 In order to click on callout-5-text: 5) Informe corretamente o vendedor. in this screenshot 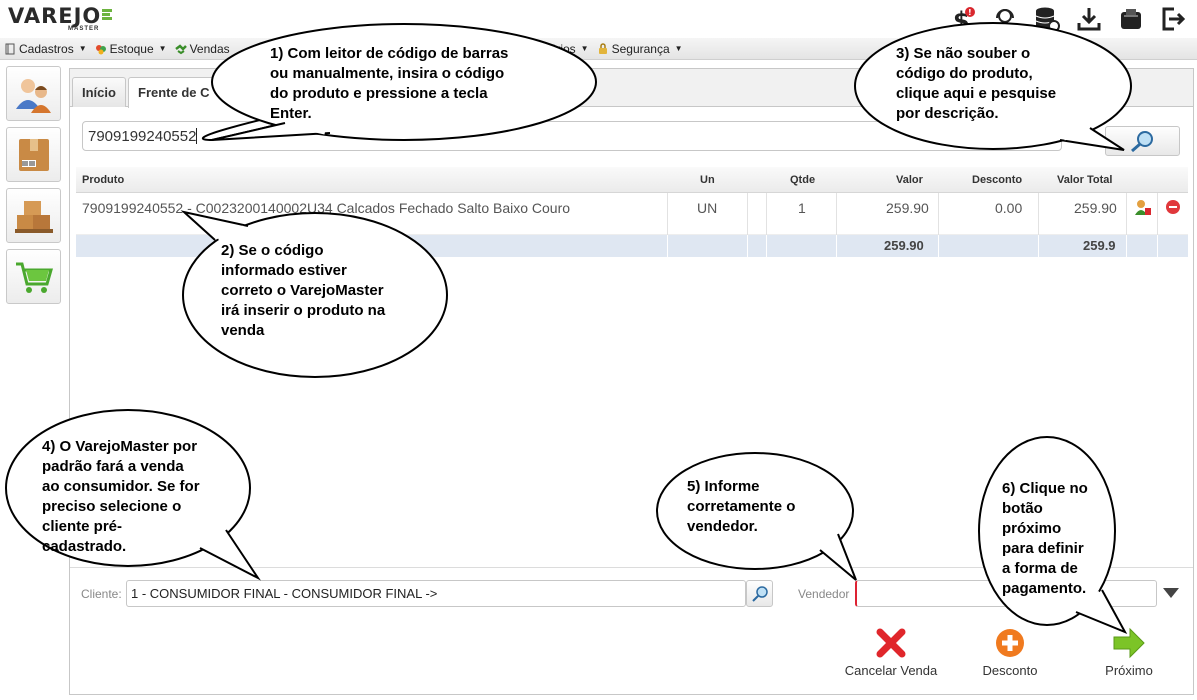, I will do `click(762, 507)`.